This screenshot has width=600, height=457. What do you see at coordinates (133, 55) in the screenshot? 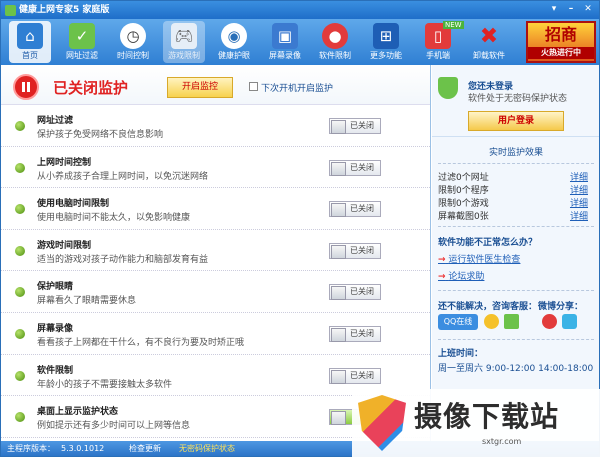
I see `toolbar-label: 时间控制` at bounding box center [133, 55].